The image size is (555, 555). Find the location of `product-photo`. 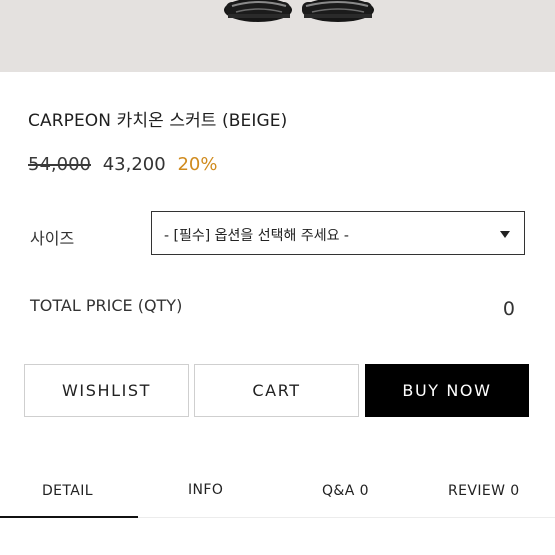

product-photo is located at coordinates (277, 36).